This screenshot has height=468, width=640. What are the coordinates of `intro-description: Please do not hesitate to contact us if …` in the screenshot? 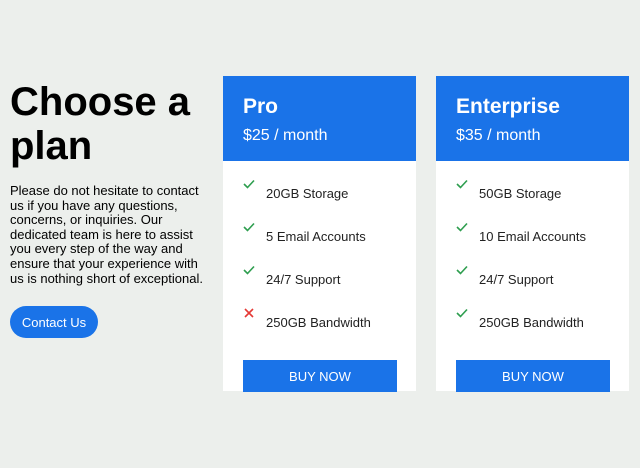 It's located at (106, 234).